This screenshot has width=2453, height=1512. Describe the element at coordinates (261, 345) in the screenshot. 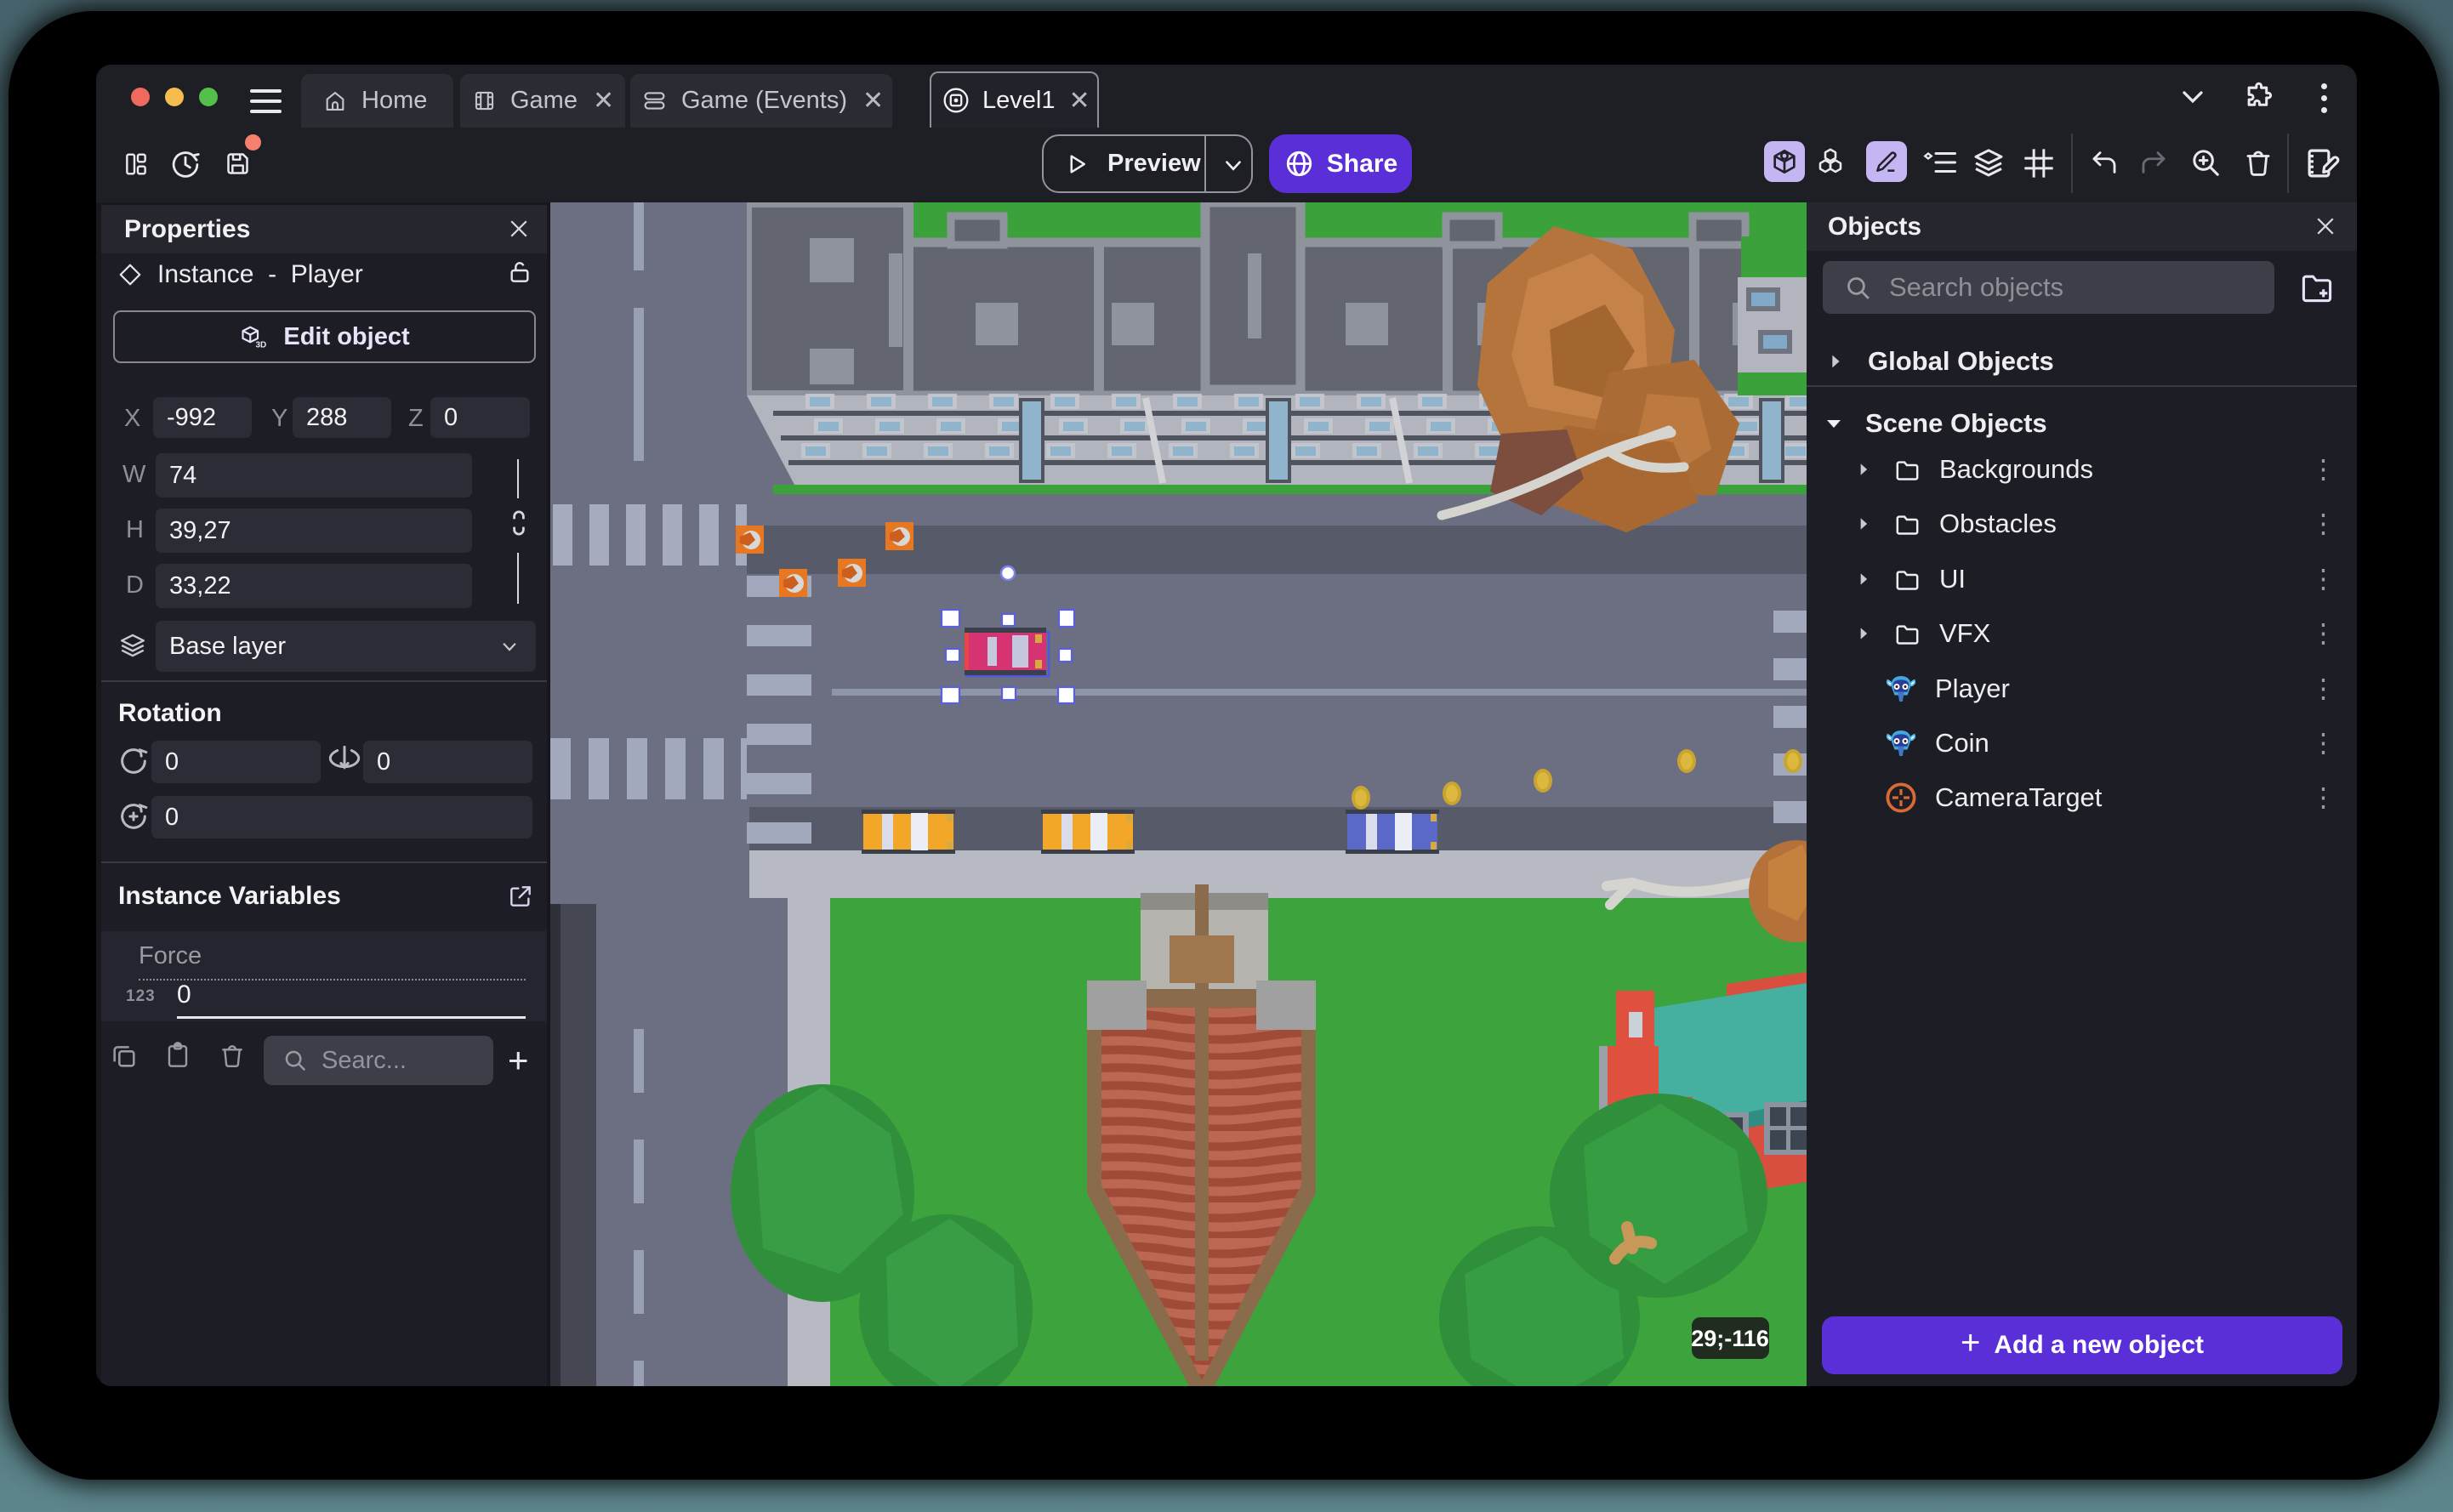

I see `svg-text: 3D` at that location.